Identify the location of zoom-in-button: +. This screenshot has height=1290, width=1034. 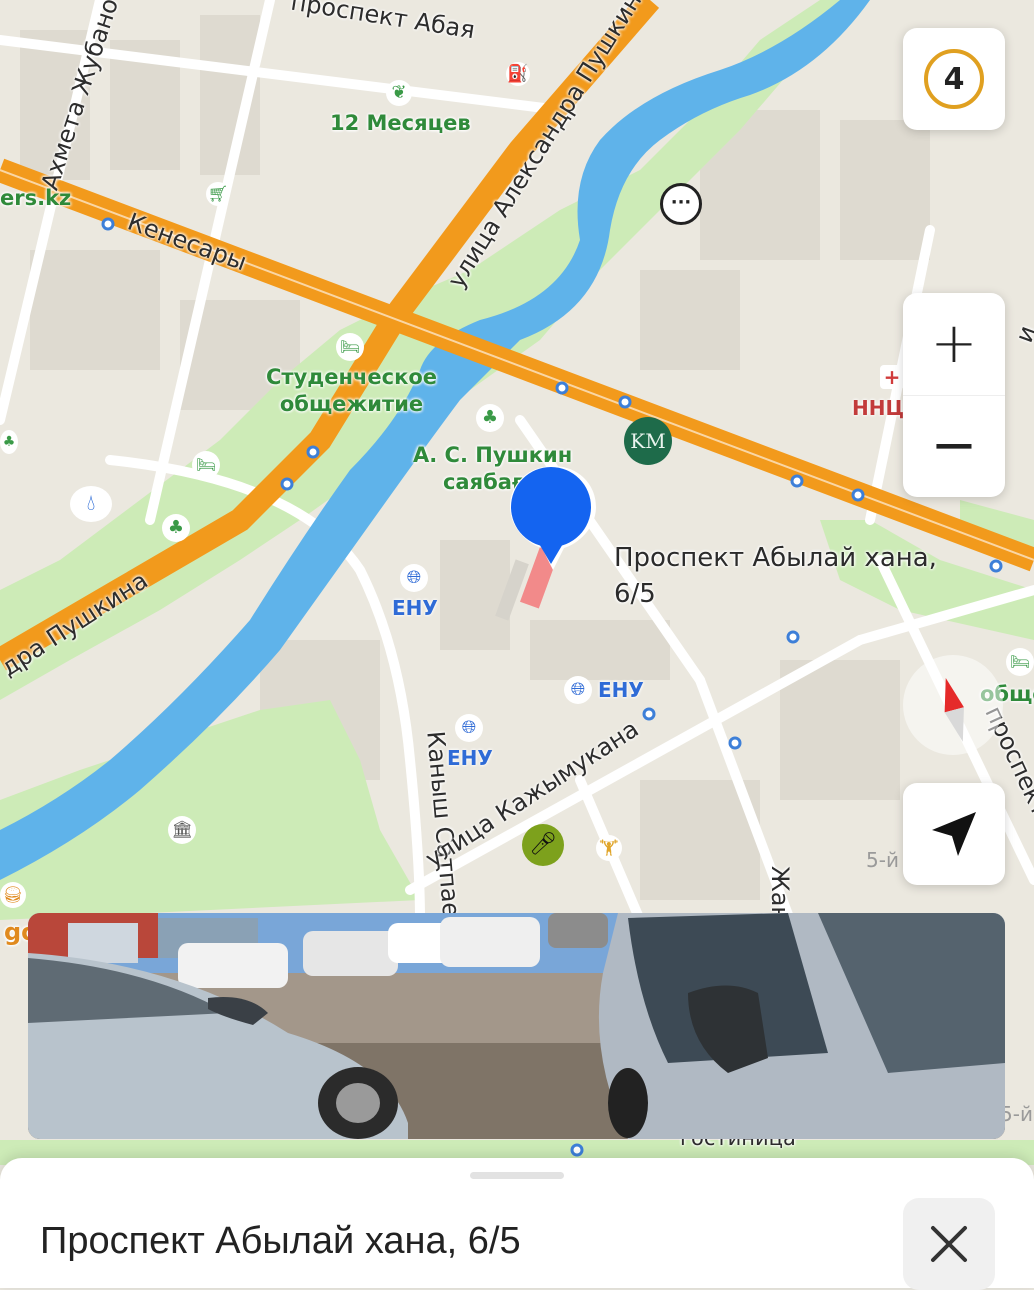
(954, 344).